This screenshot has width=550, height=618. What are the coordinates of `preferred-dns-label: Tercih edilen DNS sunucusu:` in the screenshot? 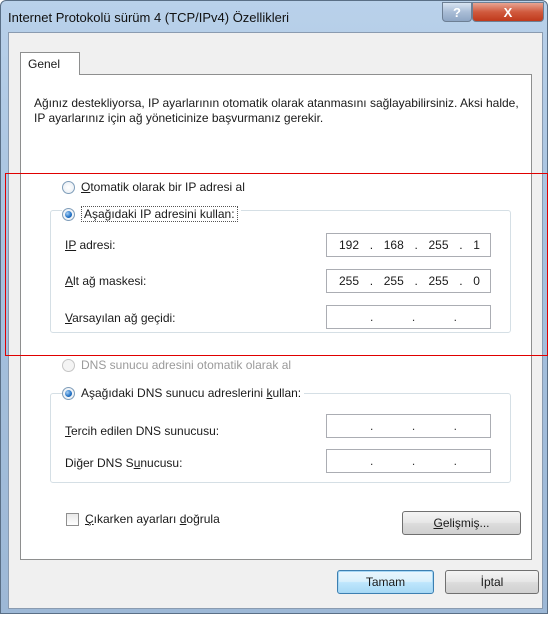 It's located at (142, 431).